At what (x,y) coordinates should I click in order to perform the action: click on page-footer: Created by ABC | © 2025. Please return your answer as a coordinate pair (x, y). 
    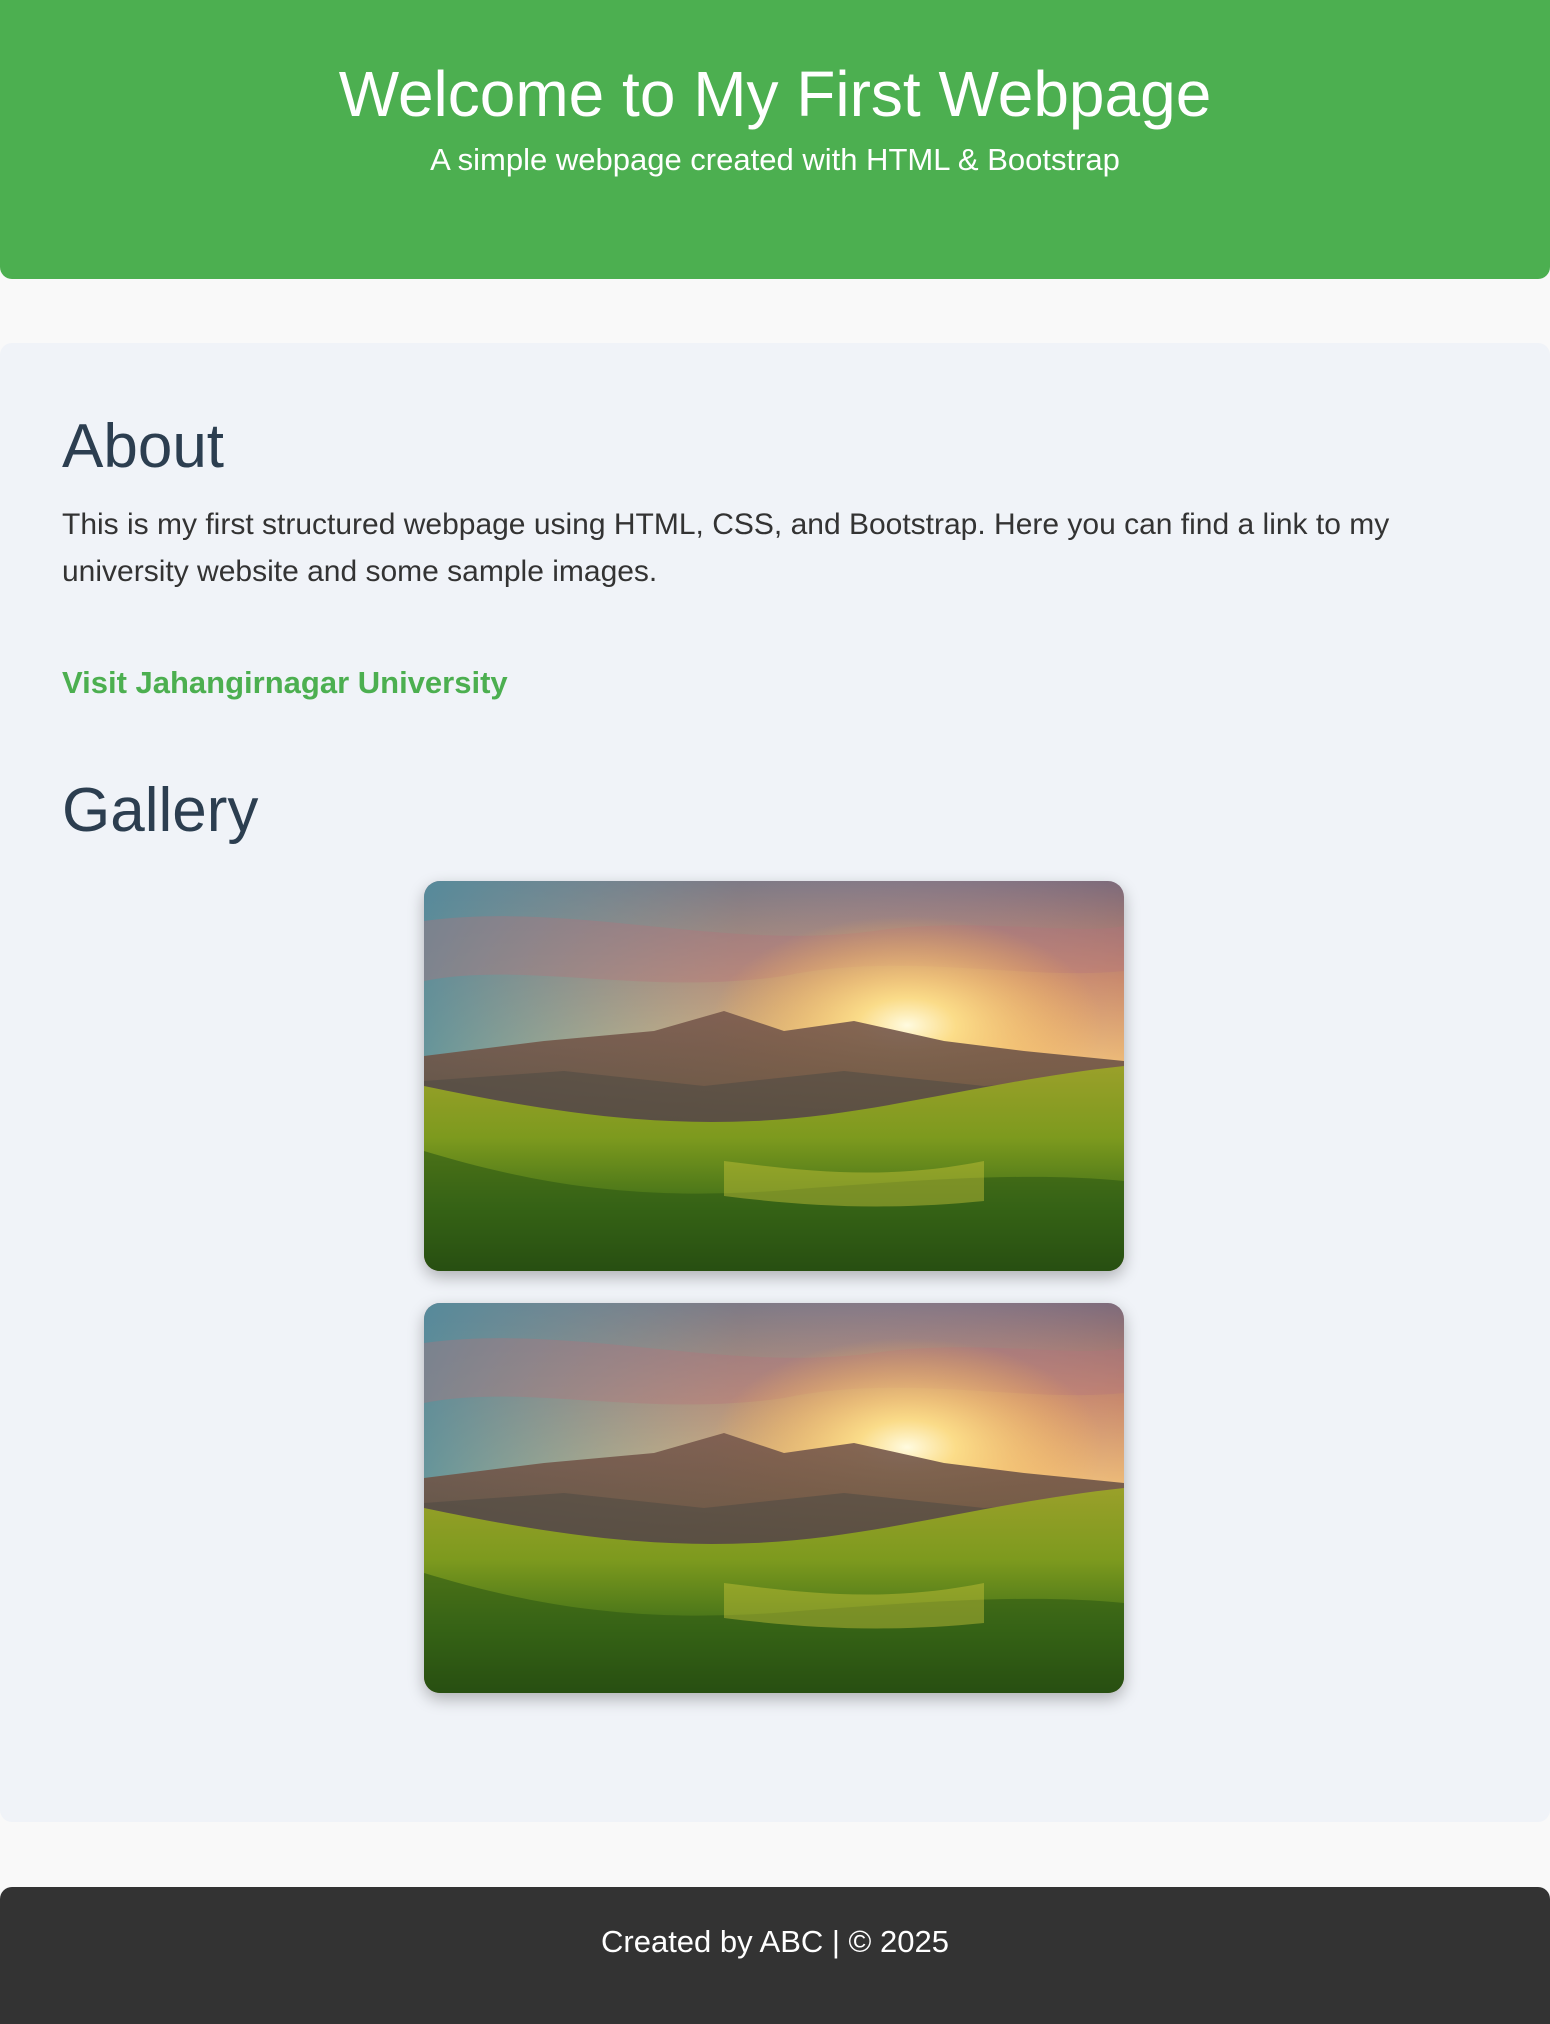
    Looking at the image, I should click on (775, 1955).